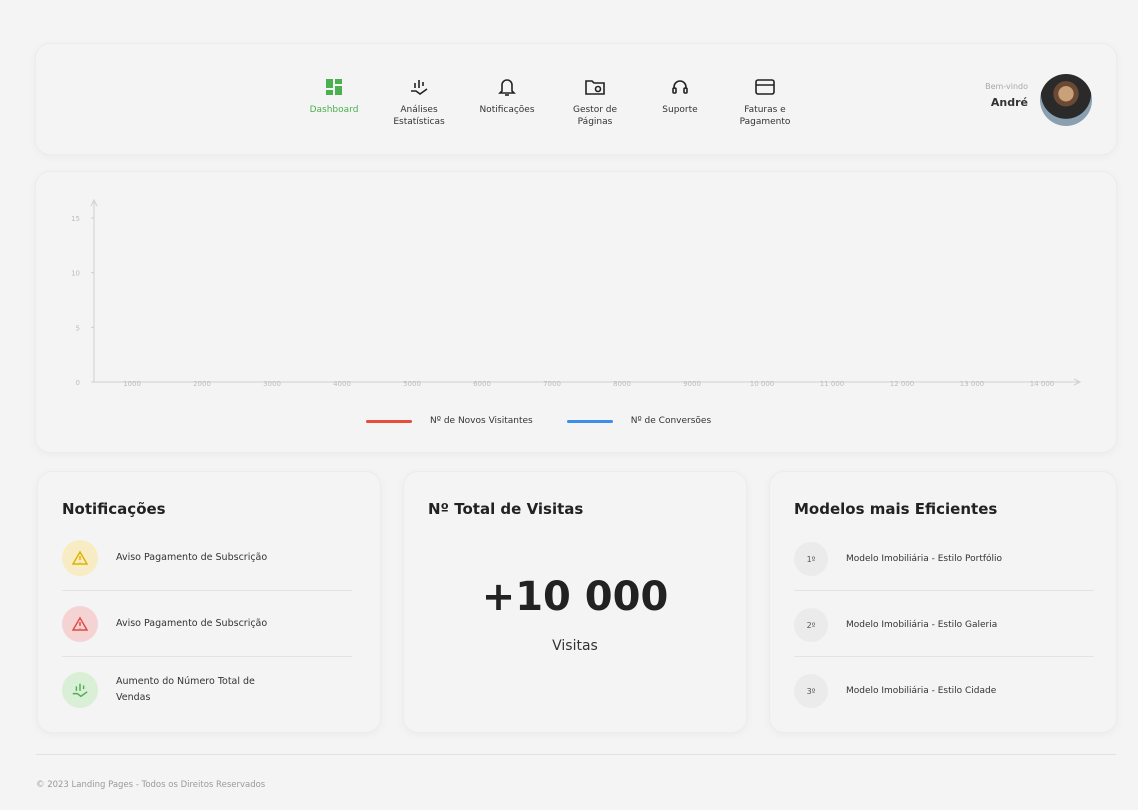  I want to click on x-tick-label: 11 000, so click(832, 384).